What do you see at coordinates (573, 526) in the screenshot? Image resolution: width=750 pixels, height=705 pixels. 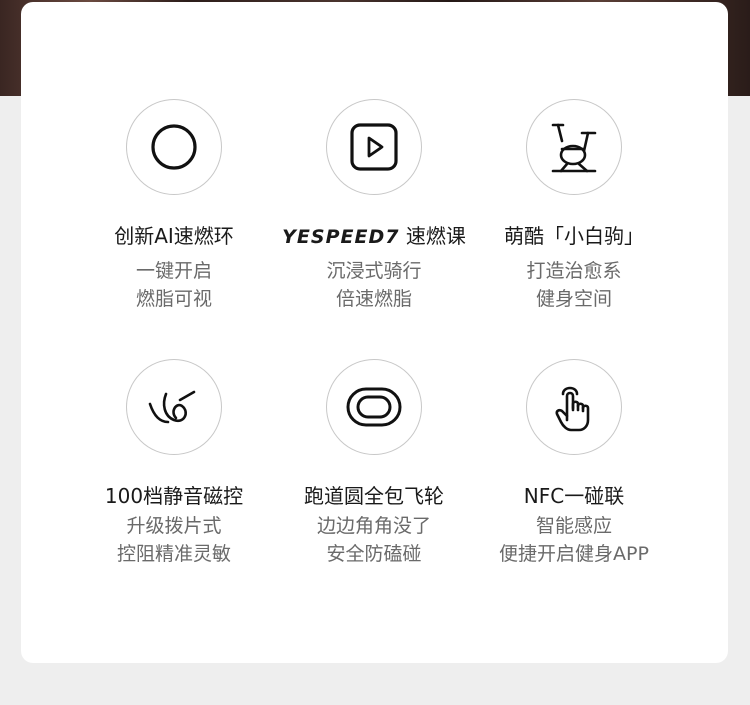 I see `feature-subtitle-1: 智能感应` at bounding box center [573, 526].